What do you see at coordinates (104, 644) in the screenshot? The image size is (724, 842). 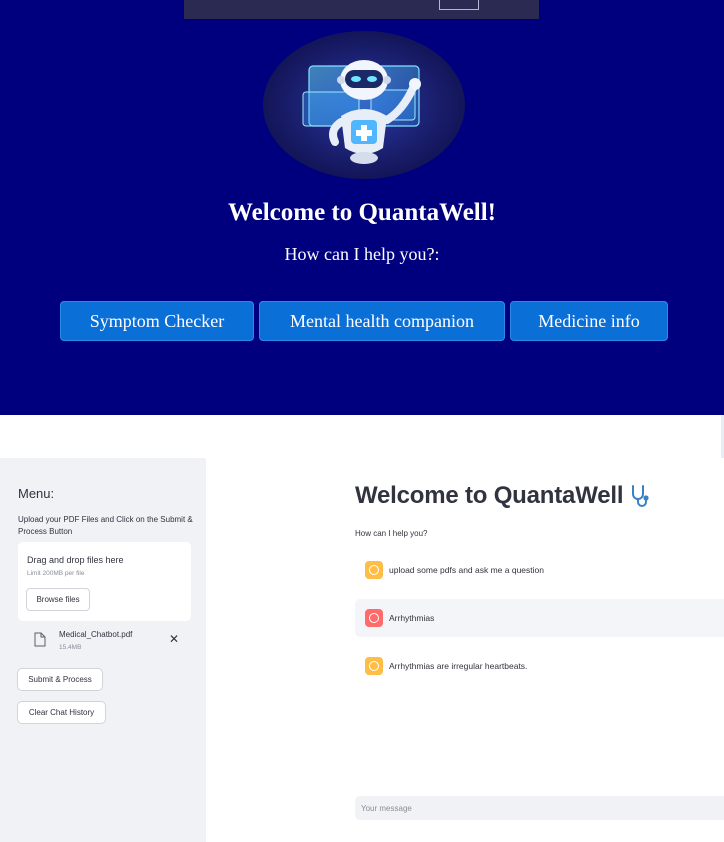 I see `uploaded-file: Medical_Chatbot.pdf 15.4MB ✕` at bounding box center [104, 644].